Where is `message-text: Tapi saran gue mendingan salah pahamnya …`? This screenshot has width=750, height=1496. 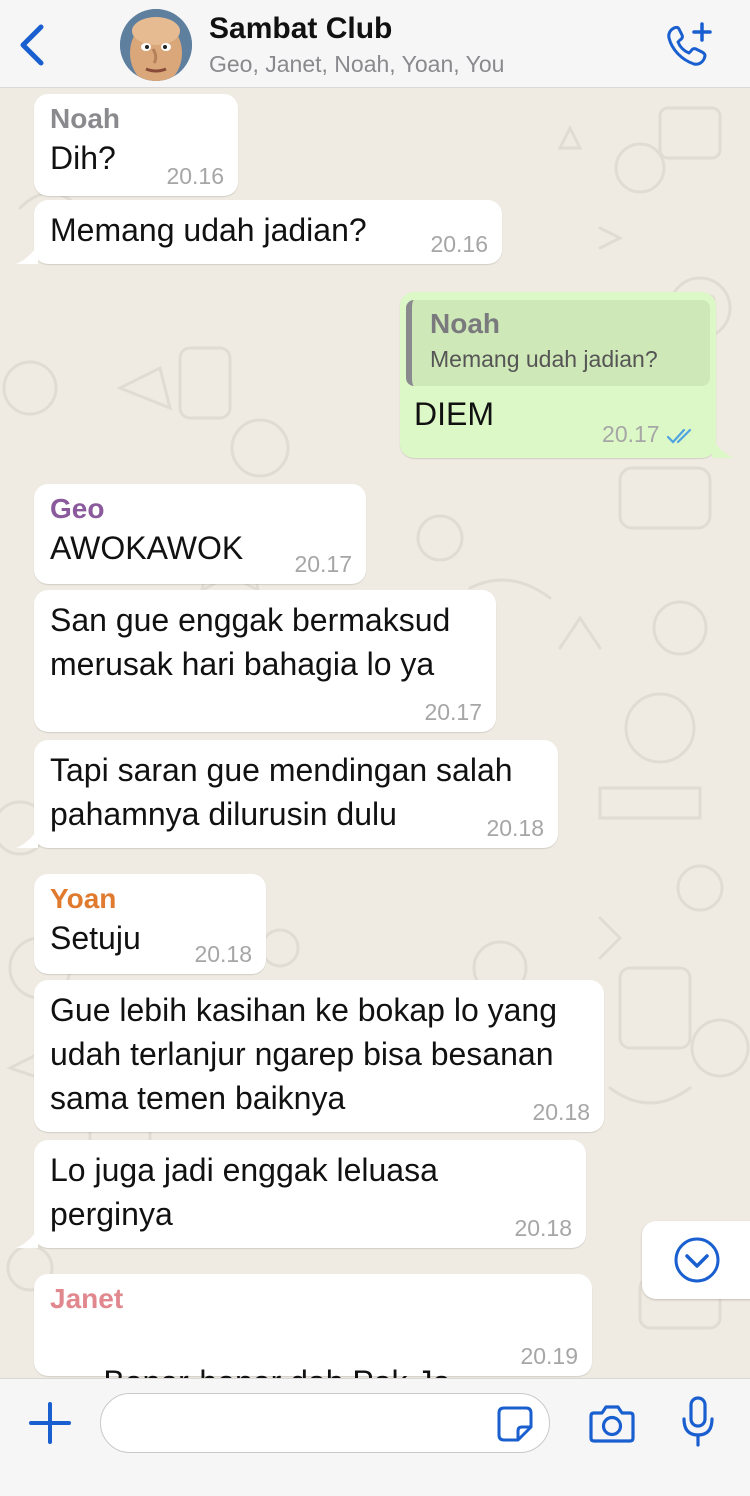 message-text: Tapi saran gue mendingan salah pahamnya … is located at coordinates (281, 792).